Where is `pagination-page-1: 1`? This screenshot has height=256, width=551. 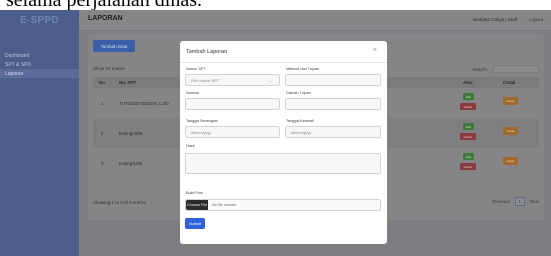 pagination-page-1: 1 is located at coordinates (519, 201).